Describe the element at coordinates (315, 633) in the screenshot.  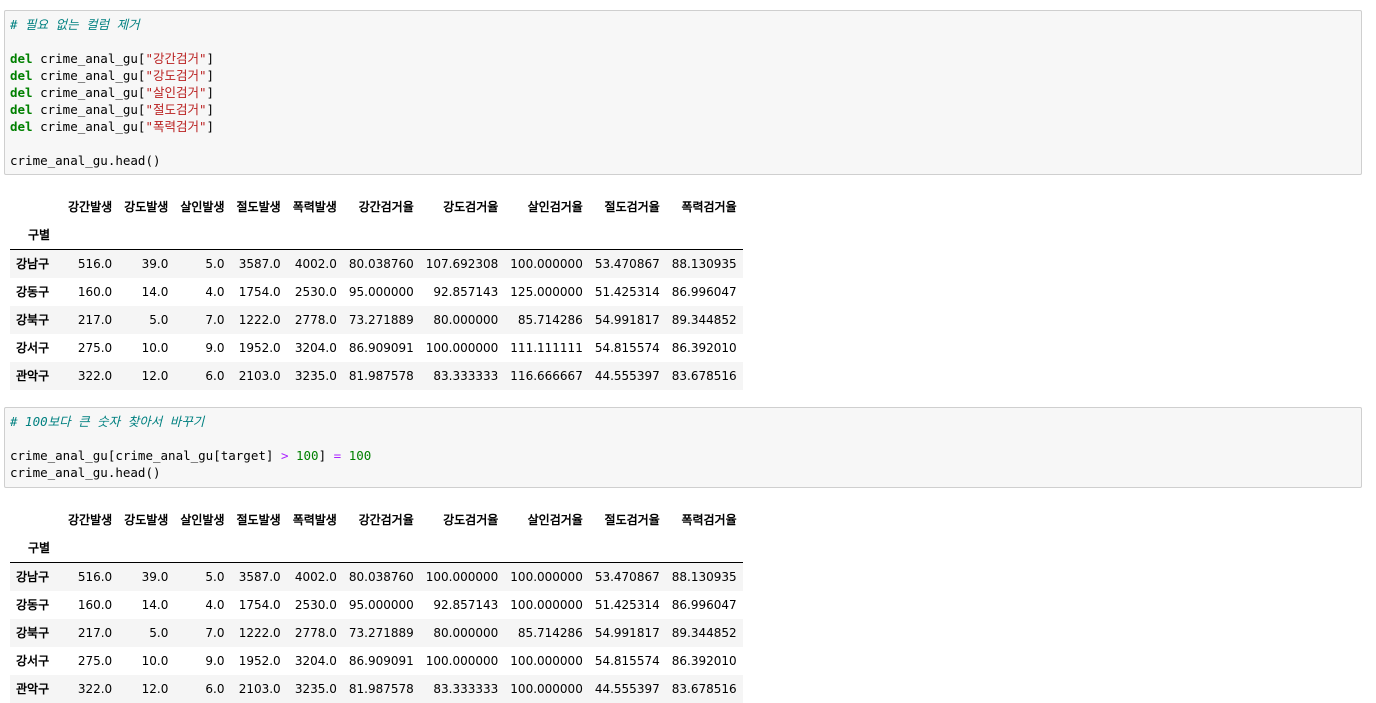
I see `table-cell: 2778.0` at that location.